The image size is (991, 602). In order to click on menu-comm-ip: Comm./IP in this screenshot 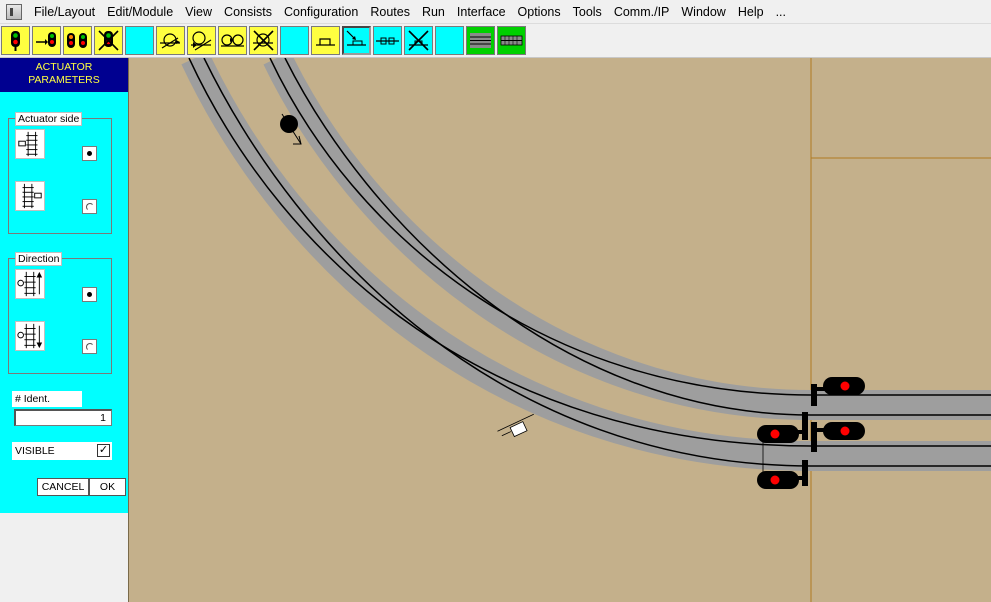, I will do `click(642, 12)`.